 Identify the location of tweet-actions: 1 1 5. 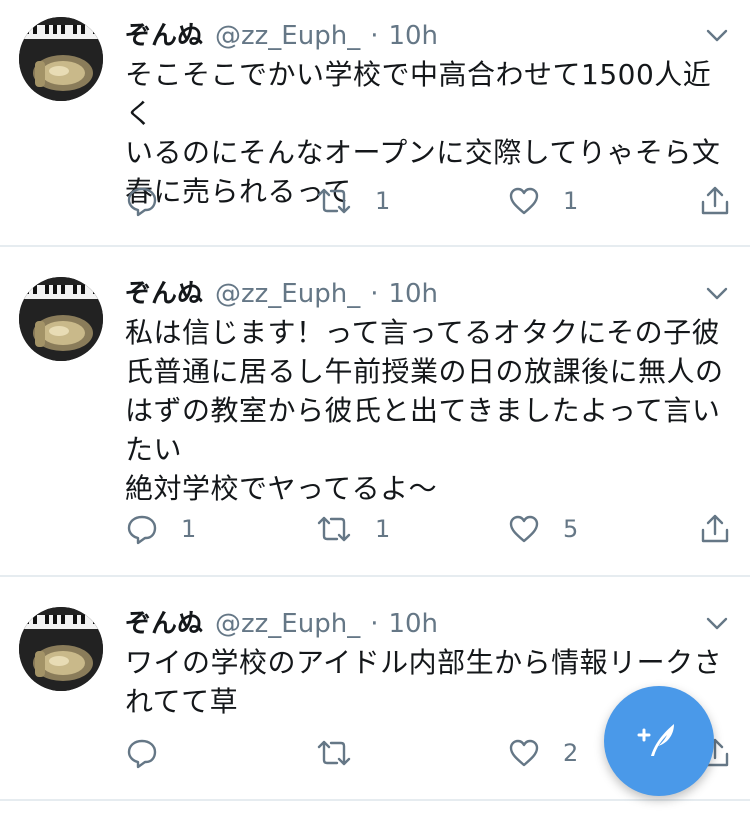
(437, 529).